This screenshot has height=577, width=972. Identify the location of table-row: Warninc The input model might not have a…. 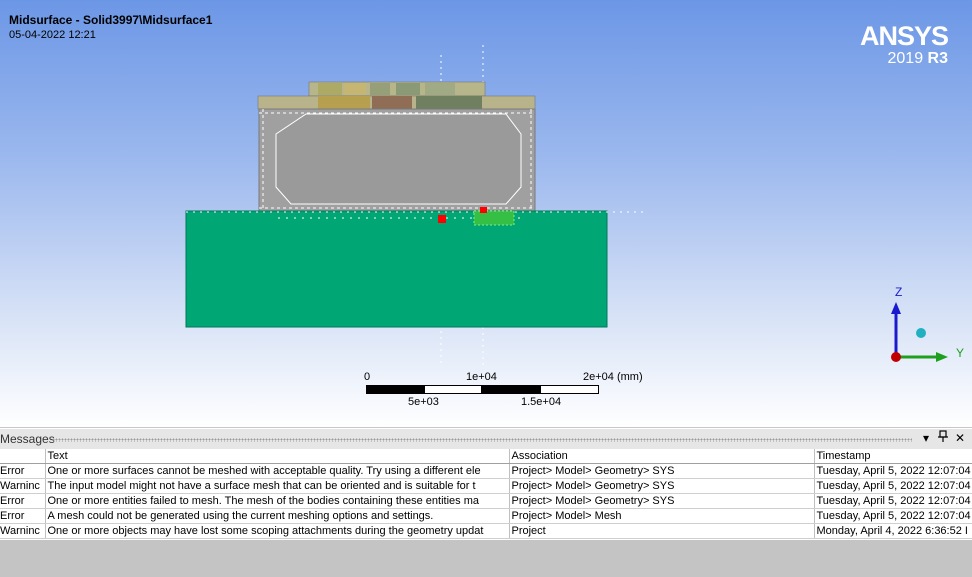
(486, 486).